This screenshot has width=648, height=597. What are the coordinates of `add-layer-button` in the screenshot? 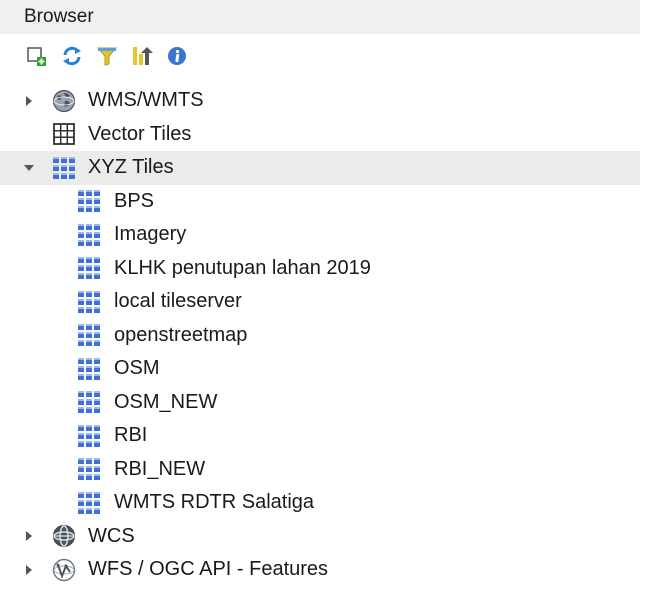 It's located at (37, 56).